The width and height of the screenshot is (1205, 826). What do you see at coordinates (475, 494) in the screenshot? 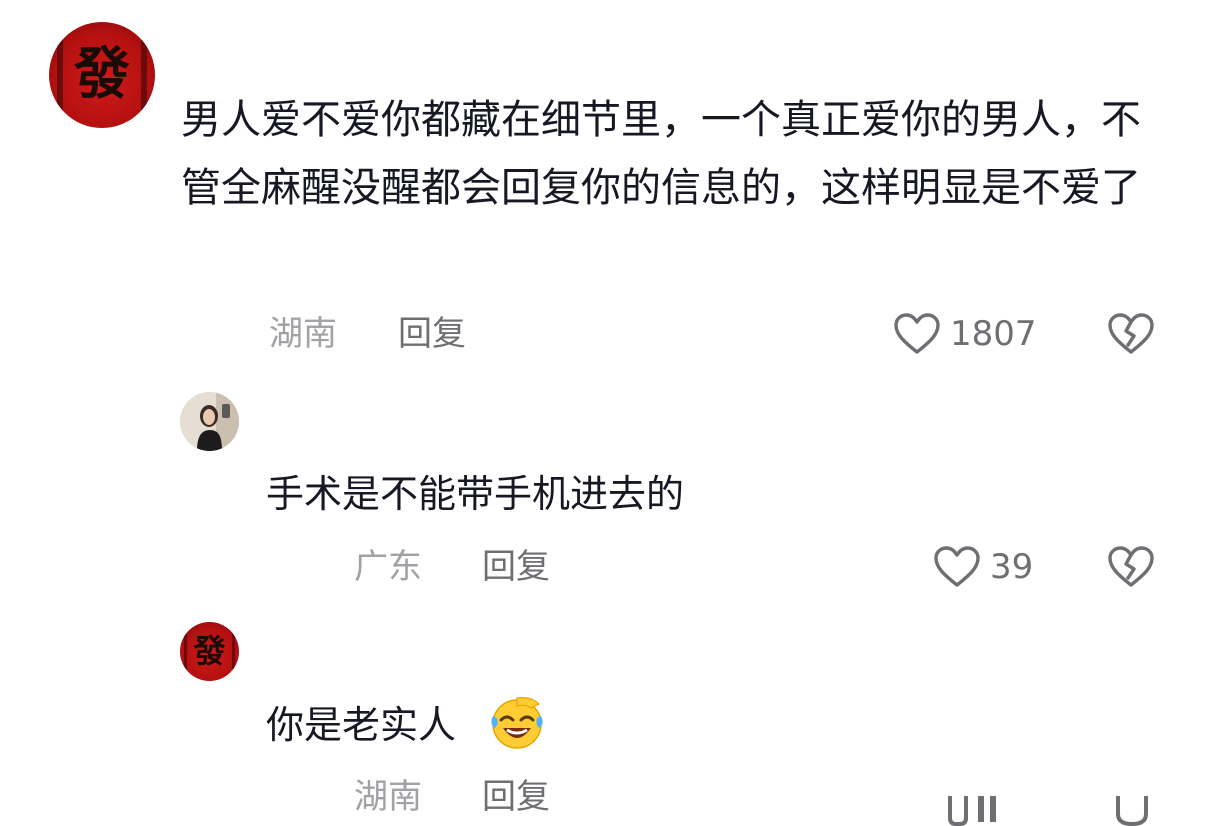
I see `comment-text: 手术是不能带手机进去的` at bounding box center [475, 494].